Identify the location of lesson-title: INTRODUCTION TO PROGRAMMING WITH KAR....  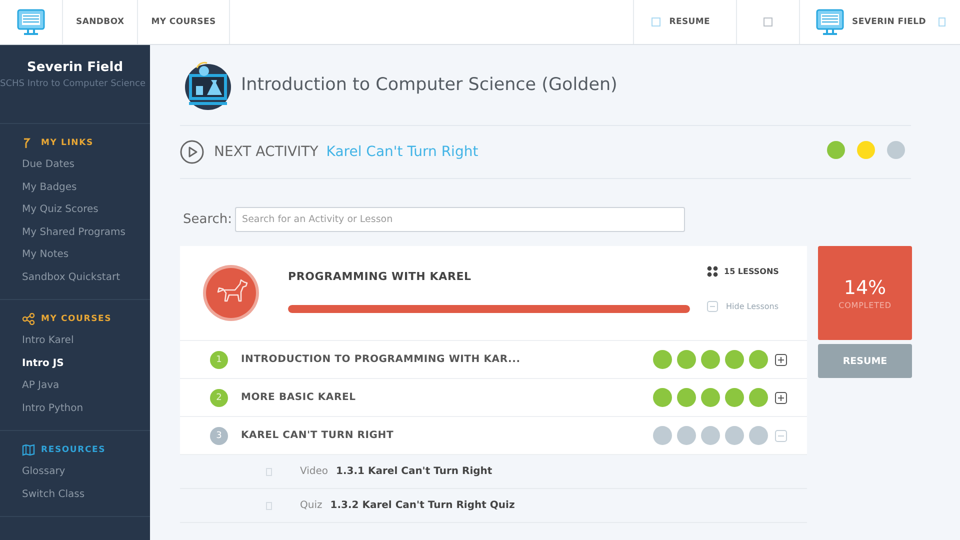
(447, 359).